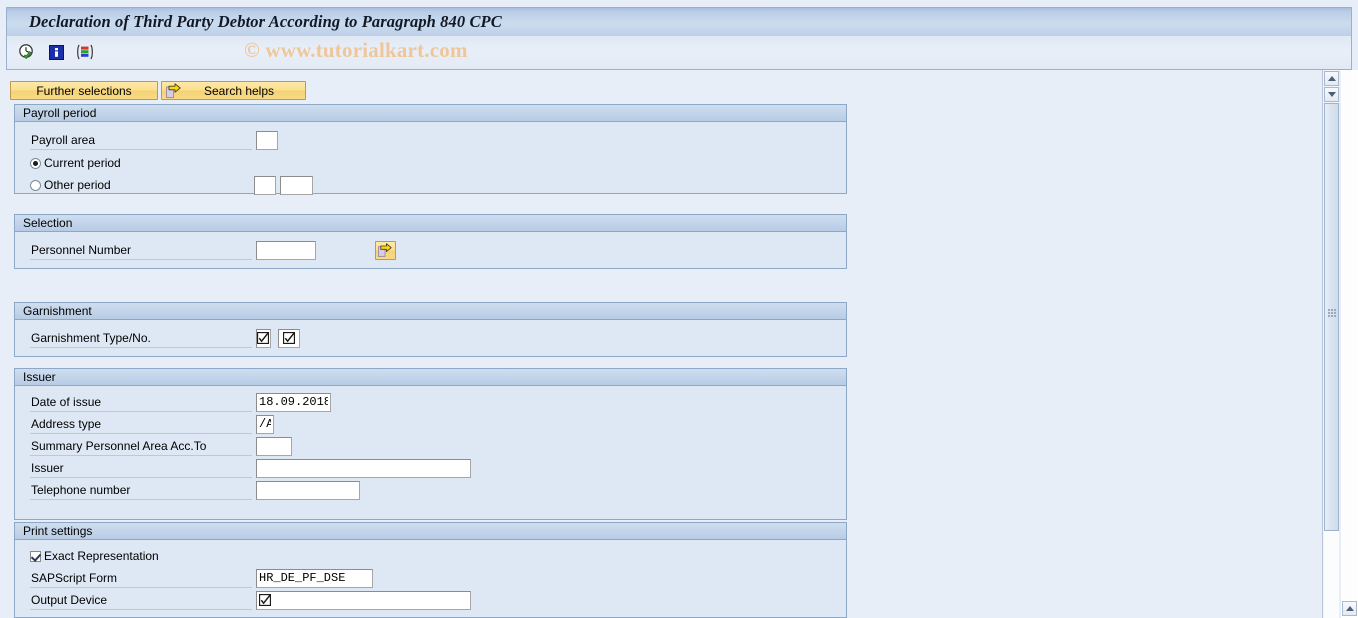 Image resolution: width=1358 pixels, height=618 pixels. Describe the element at coordinates (430, 250) in the screenshot. I see `group-selection-body: Personnel Number` at that location.